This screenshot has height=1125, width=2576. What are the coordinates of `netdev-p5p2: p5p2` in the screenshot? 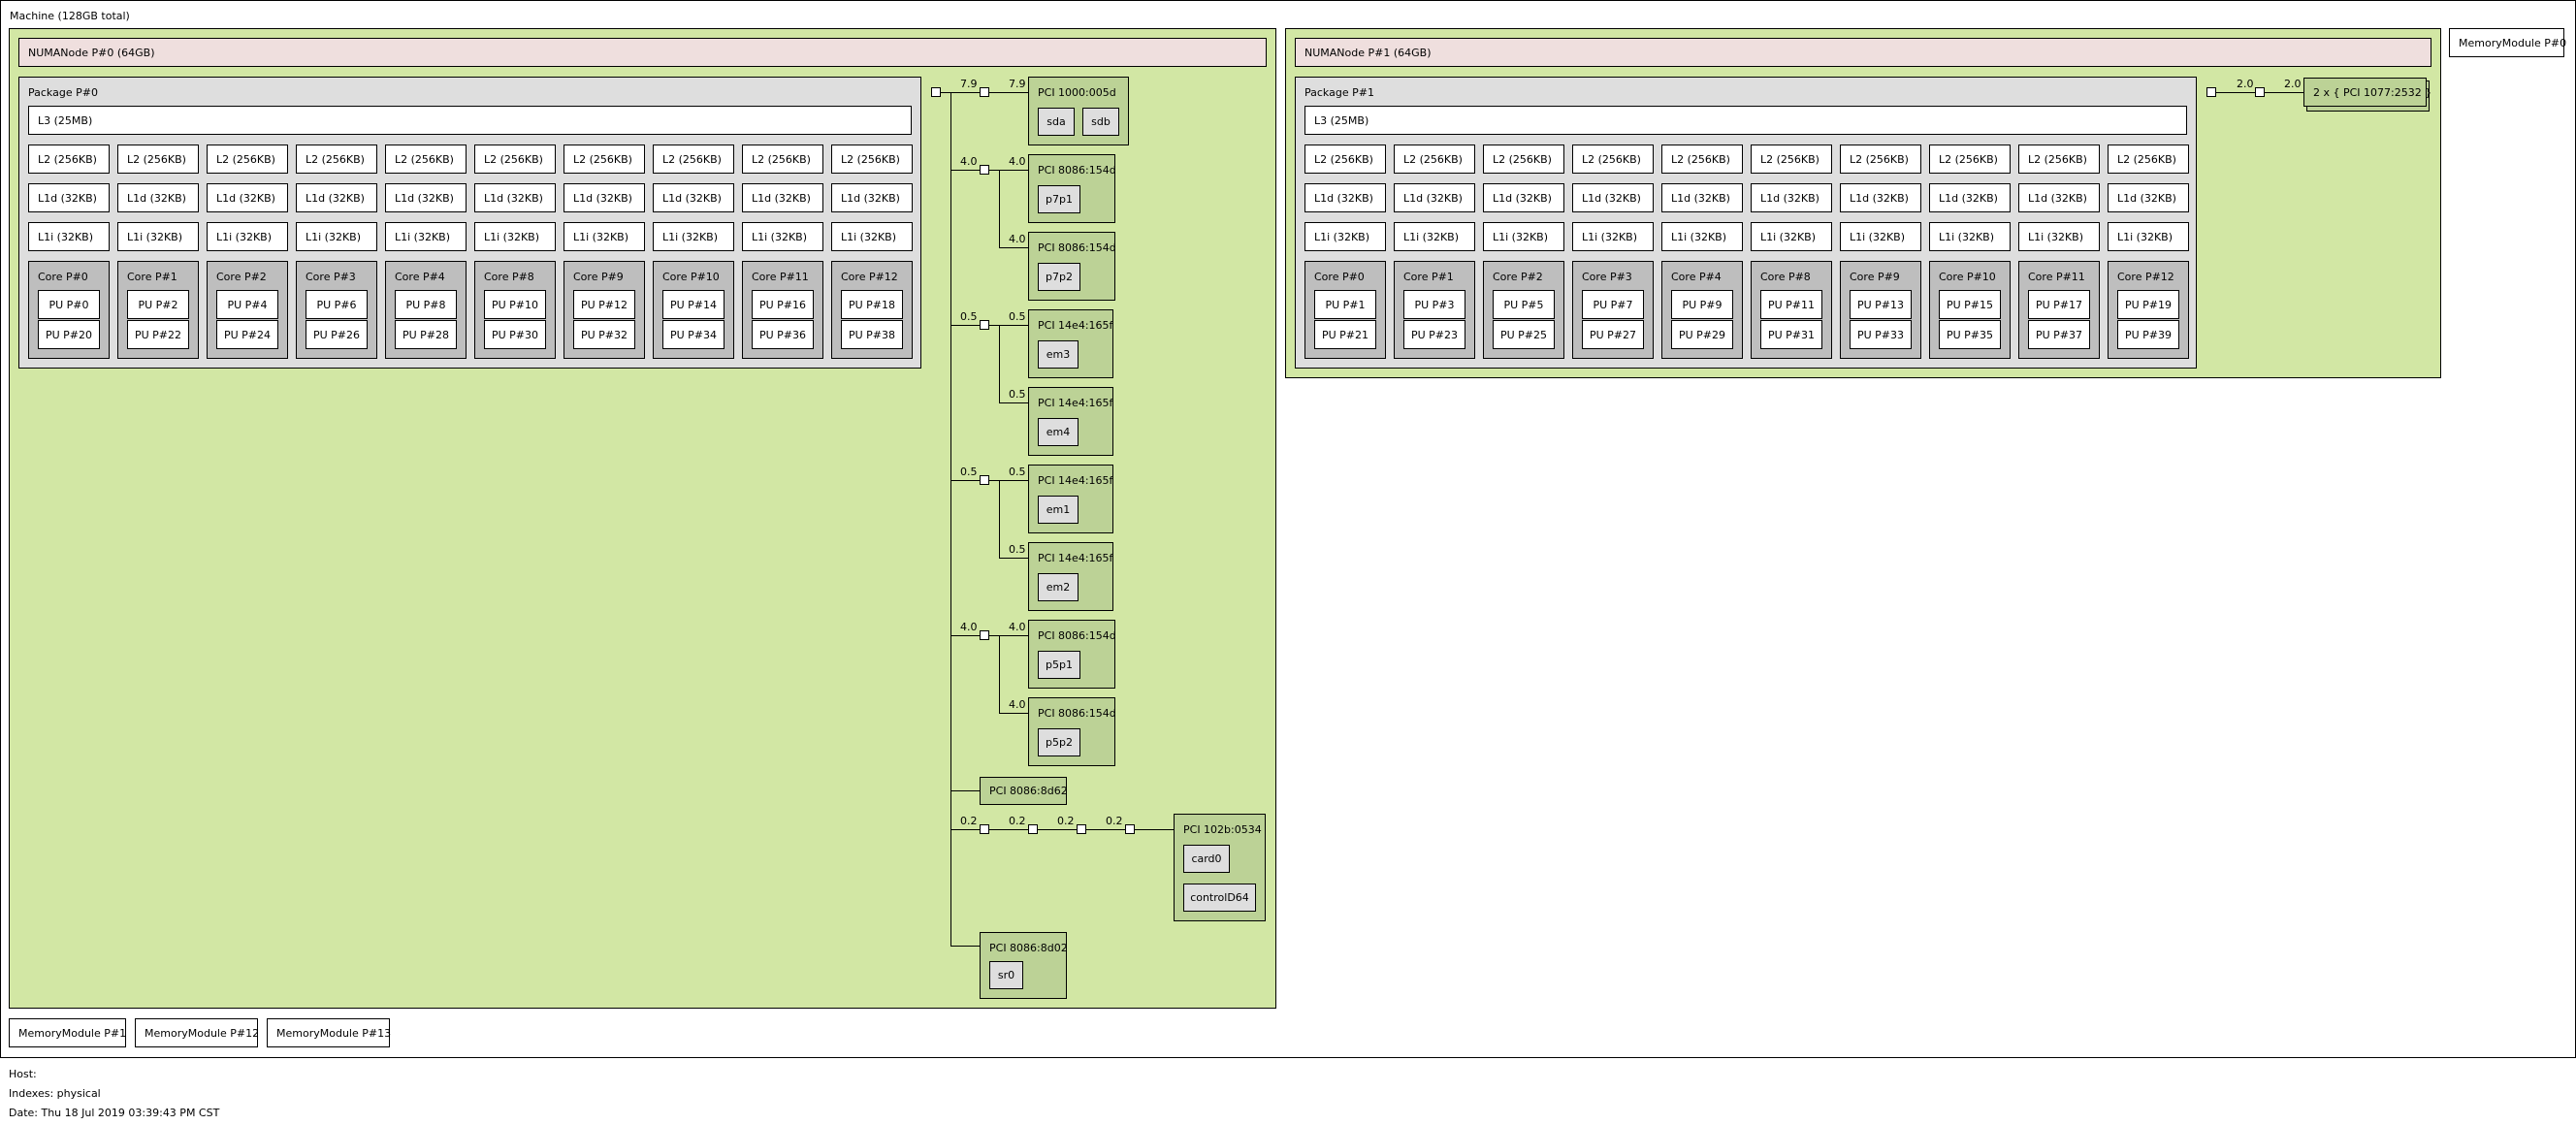 It's located at (1059, 742).